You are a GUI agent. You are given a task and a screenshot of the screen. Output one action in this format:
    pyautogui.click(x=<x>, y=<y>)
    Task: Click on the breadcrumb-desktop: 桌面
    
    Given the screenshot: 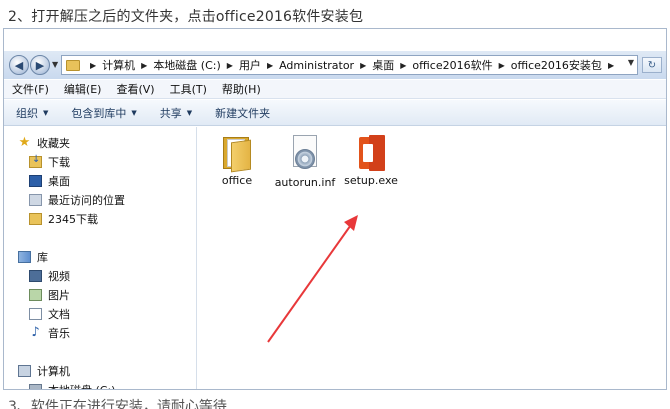 What is the action you would take?
    pyautogui.click(x=383, y=65)
    